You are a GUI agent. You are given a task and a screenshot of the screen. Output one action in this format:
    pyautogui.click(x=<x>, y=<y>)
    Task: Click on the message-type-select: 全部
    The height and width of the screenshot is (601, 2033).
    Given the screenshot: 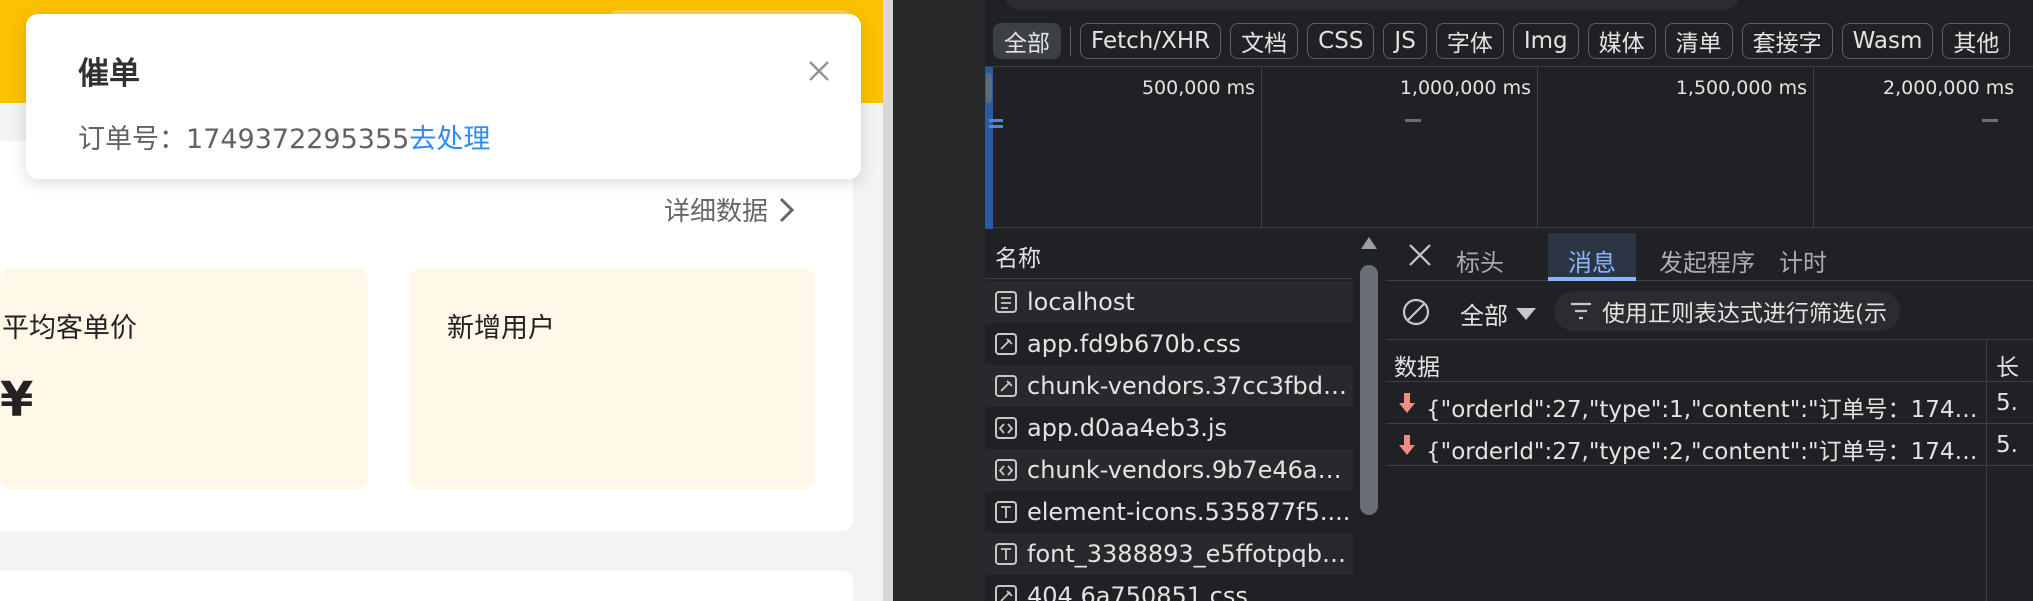 What is the action you would take?
    pyautogui.click(x=1498, y=313)
    